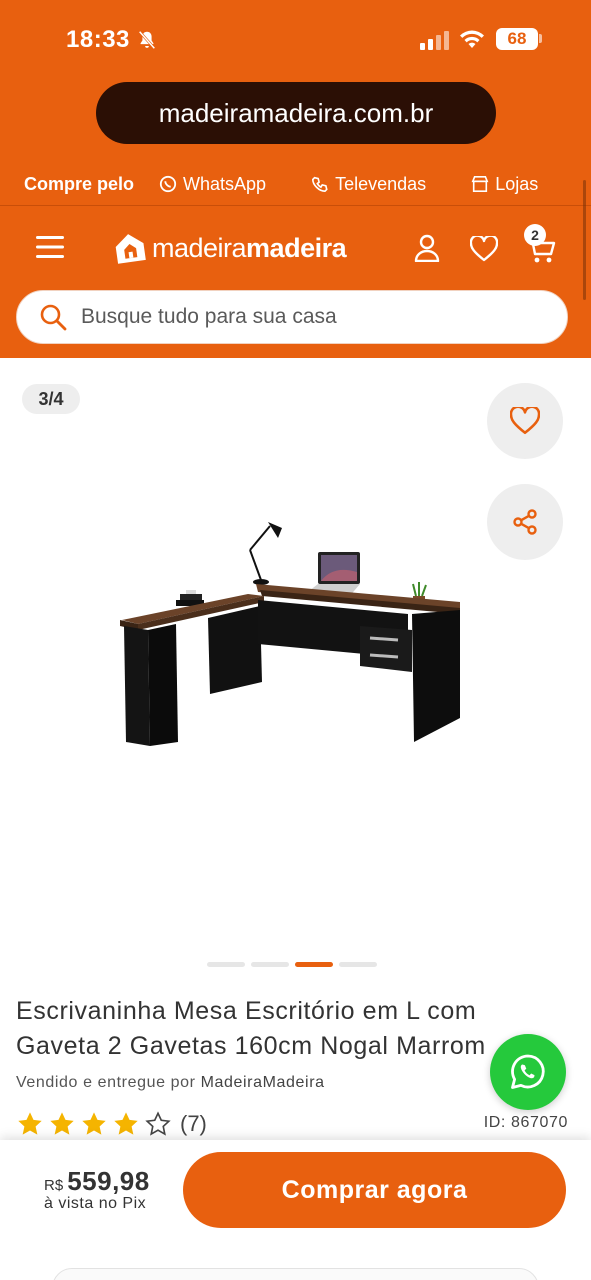 The image size is (591, 1280). Describe the element at coordinates (263, 1082) in the screenshot. I see `seller-name: MadeiraMadeira` at that location.